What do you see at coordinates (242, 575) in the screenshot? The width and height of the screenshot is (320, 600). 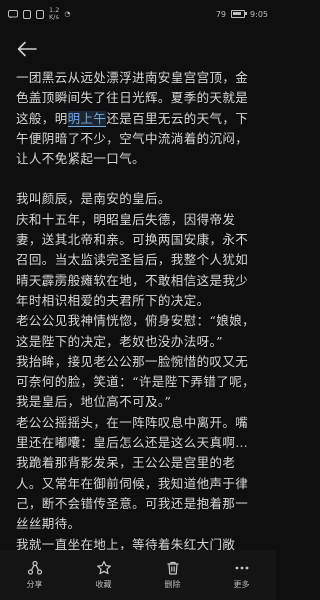 I see `more-button: 更多` at bounding box center [242, 575].